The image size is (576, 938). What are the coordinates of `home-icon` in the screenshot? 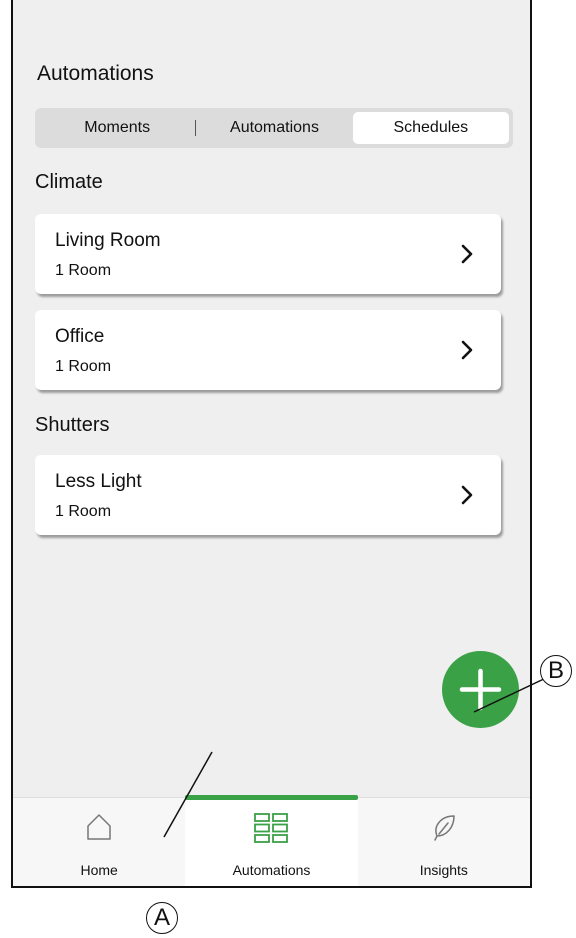 It's located at (99, 827).